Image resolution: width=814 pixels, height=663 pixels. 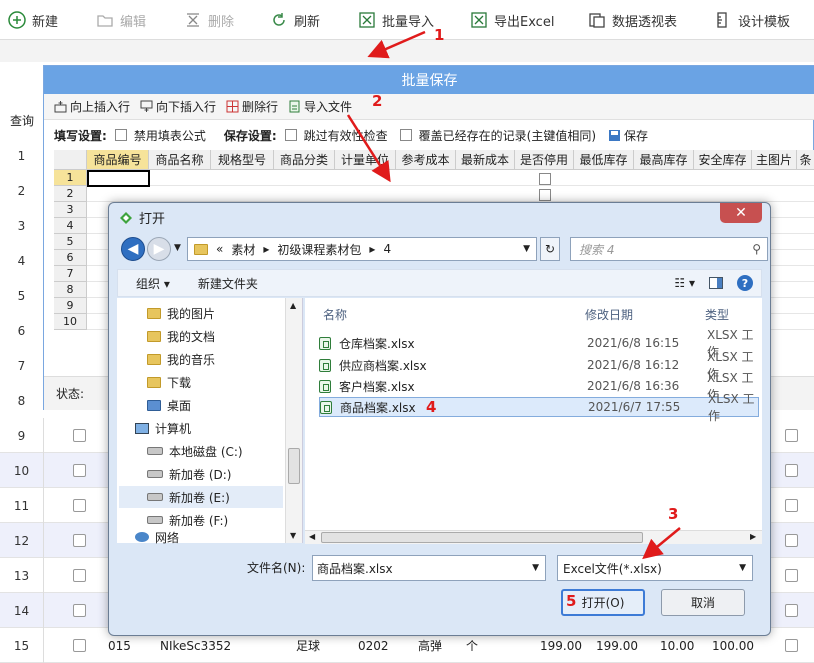 What do you see at coordinates (439, 35) in the screenshot?
I see `annotation-number: 1` at bounding box center [439, 35].